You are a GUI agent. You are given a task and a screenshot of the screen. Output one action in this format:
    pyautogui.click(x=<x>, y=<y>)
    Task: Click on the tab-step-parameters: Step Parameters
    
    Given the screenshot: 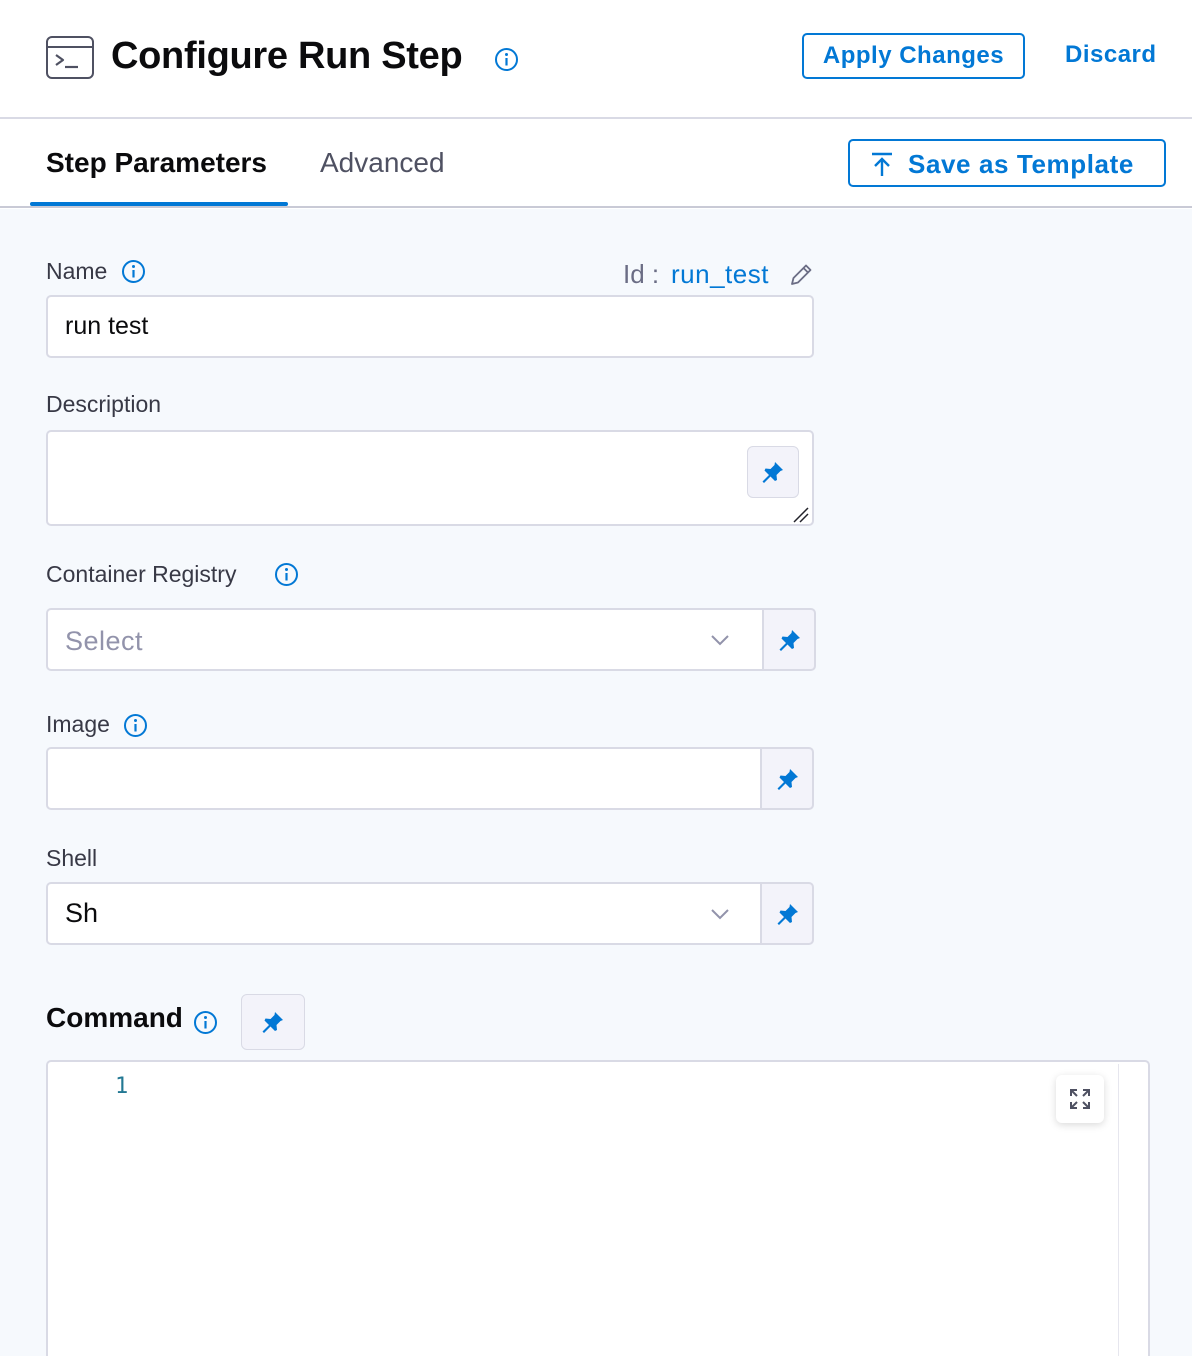 What is the action you would take?
    pyautogui.click(x=156, y=163)
    